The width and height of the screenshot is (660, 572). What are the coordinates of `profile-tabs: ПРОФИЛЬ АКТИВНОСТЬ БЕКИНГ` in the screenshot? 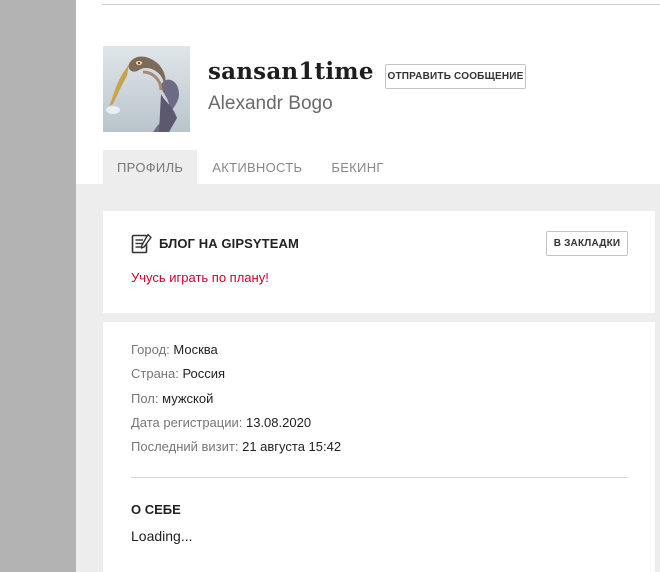 It's located at (251, 167).